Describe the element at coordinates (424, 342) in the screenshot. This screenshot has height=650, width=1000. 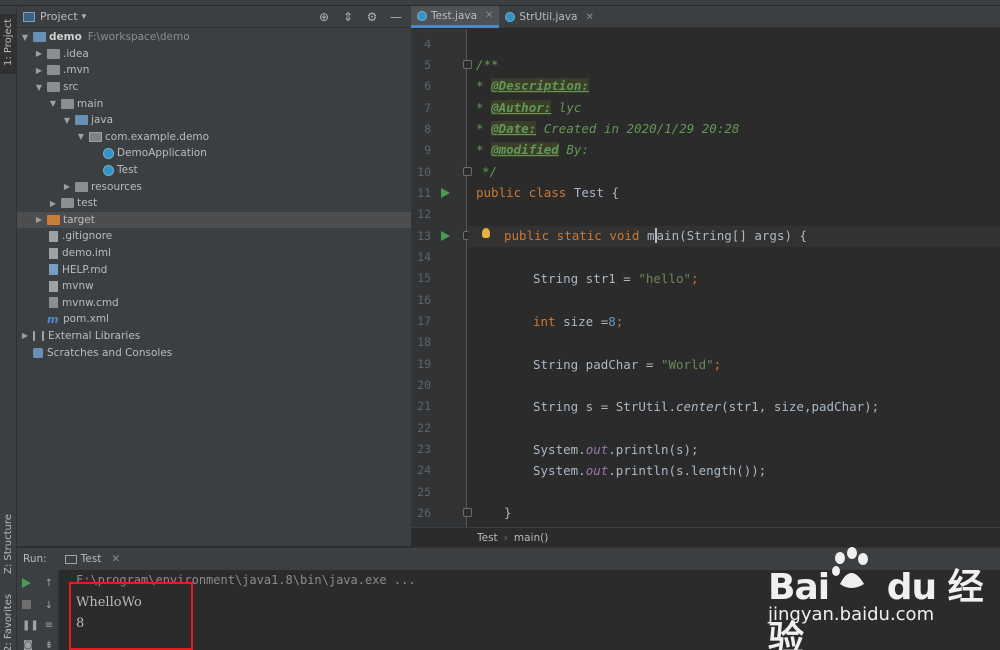
I see `line-number: 18` at that location.